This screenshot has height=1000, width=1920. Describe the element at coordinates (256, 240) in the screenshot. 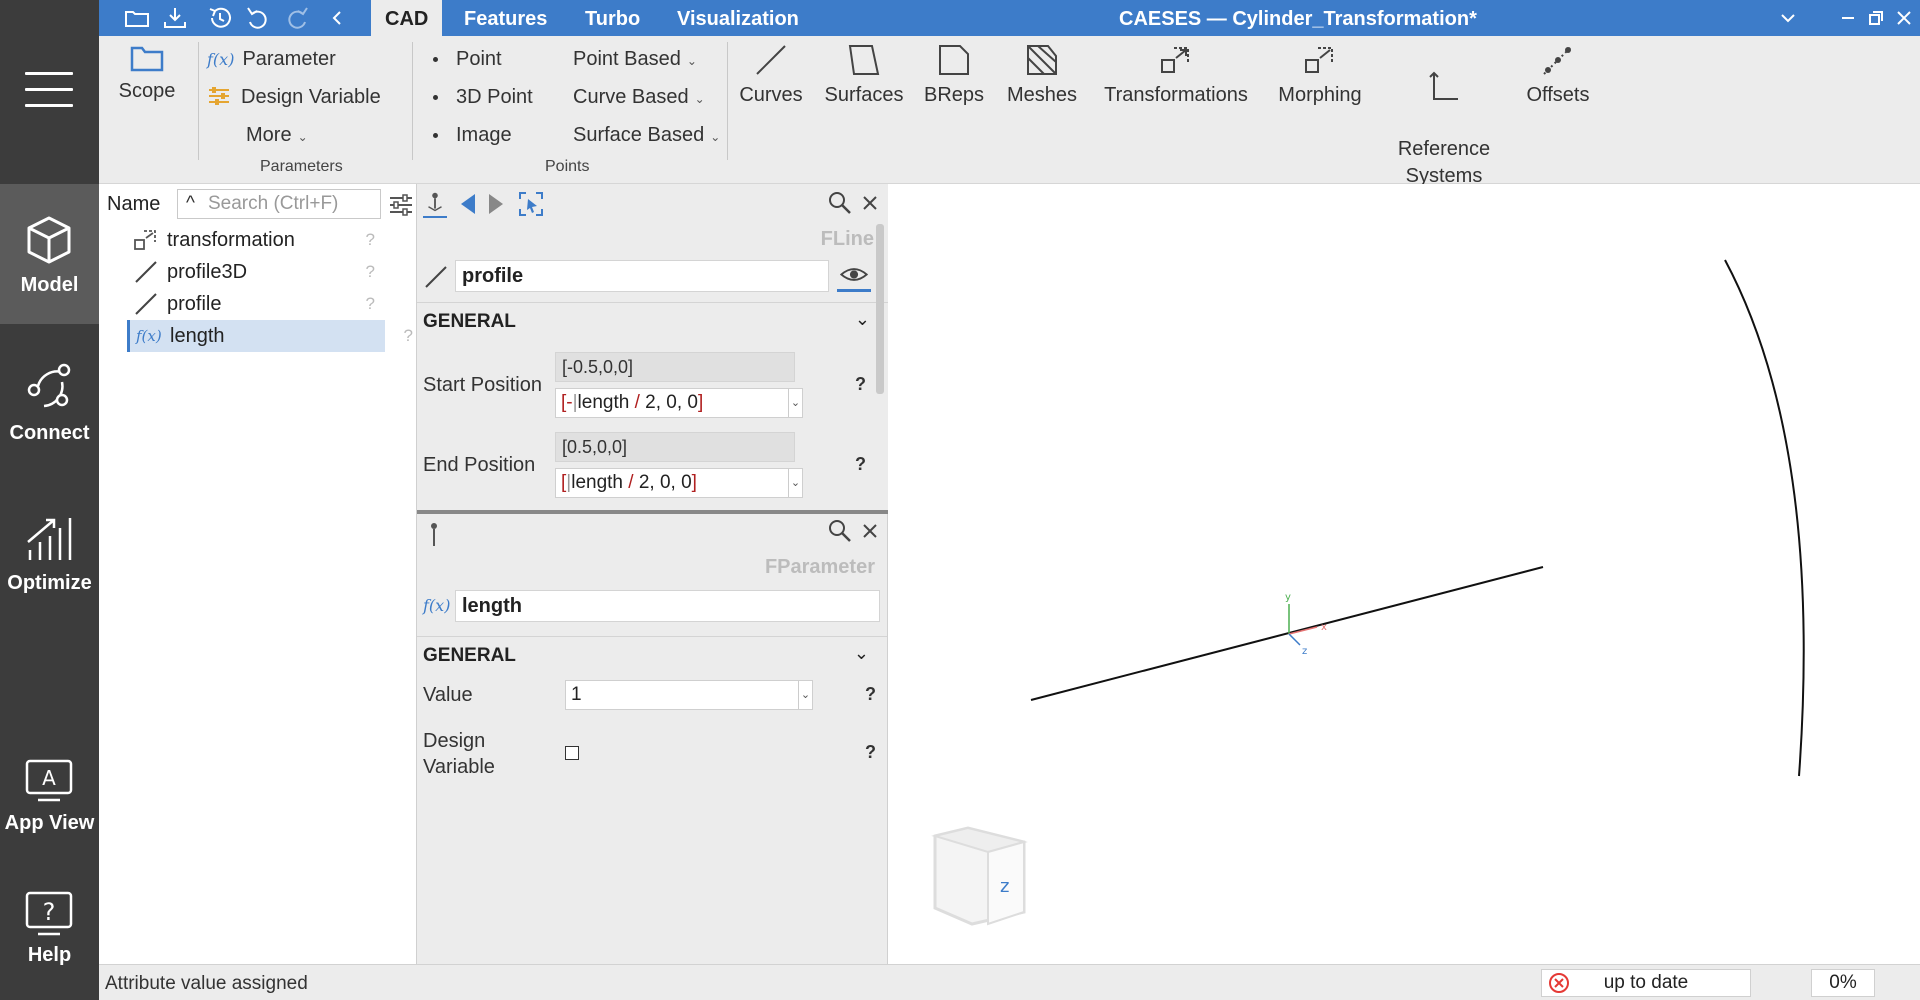

I see `tree-item-transformation: transformation ?` at that location.